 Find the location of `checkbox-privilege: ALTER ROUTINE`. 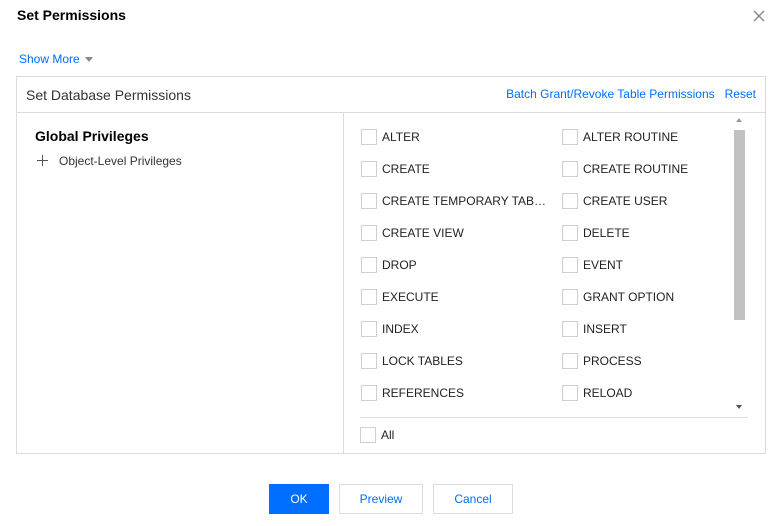

checkbox-privilege: ALTER ROUTINE is located at coordinates (620, 137).